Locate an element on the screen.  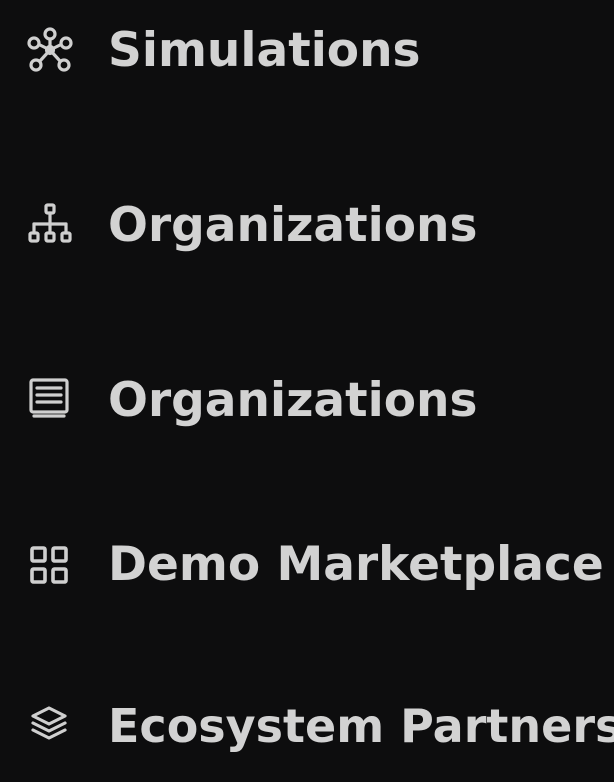
org-hierarchy-icon is located at coordinates (50, 226).